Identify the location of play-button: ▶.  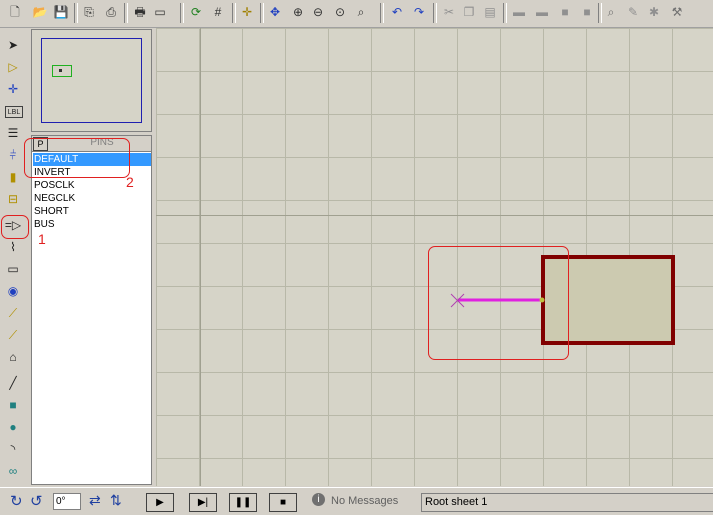
(160, 502).